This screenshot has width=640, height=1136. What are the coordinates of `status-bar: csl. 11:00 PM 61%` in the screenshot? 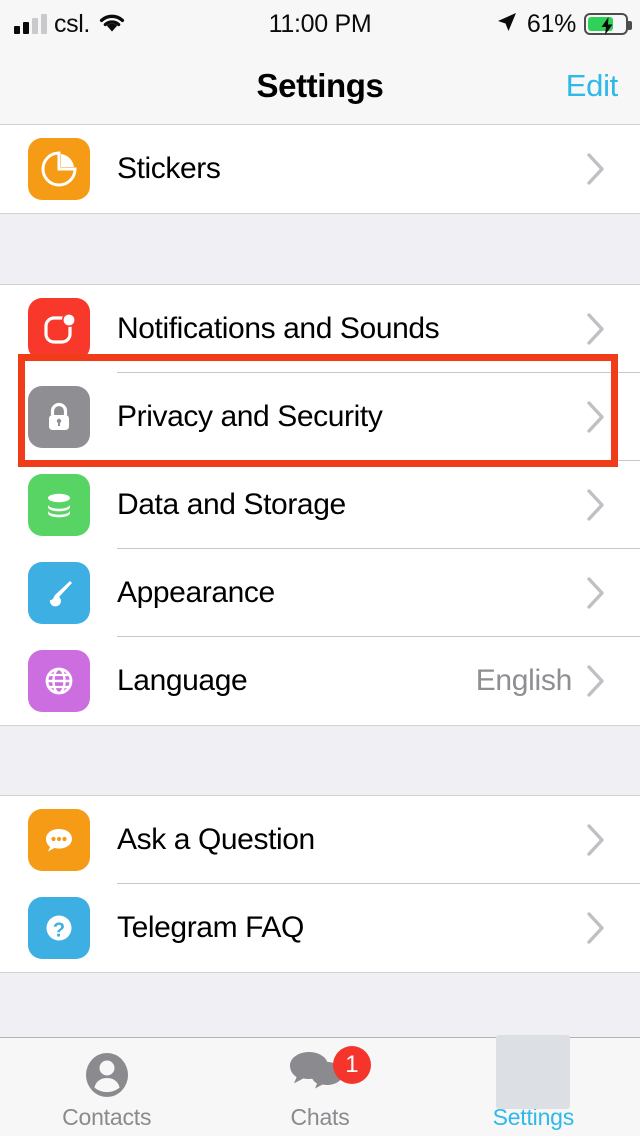 It's located at (320, 24).